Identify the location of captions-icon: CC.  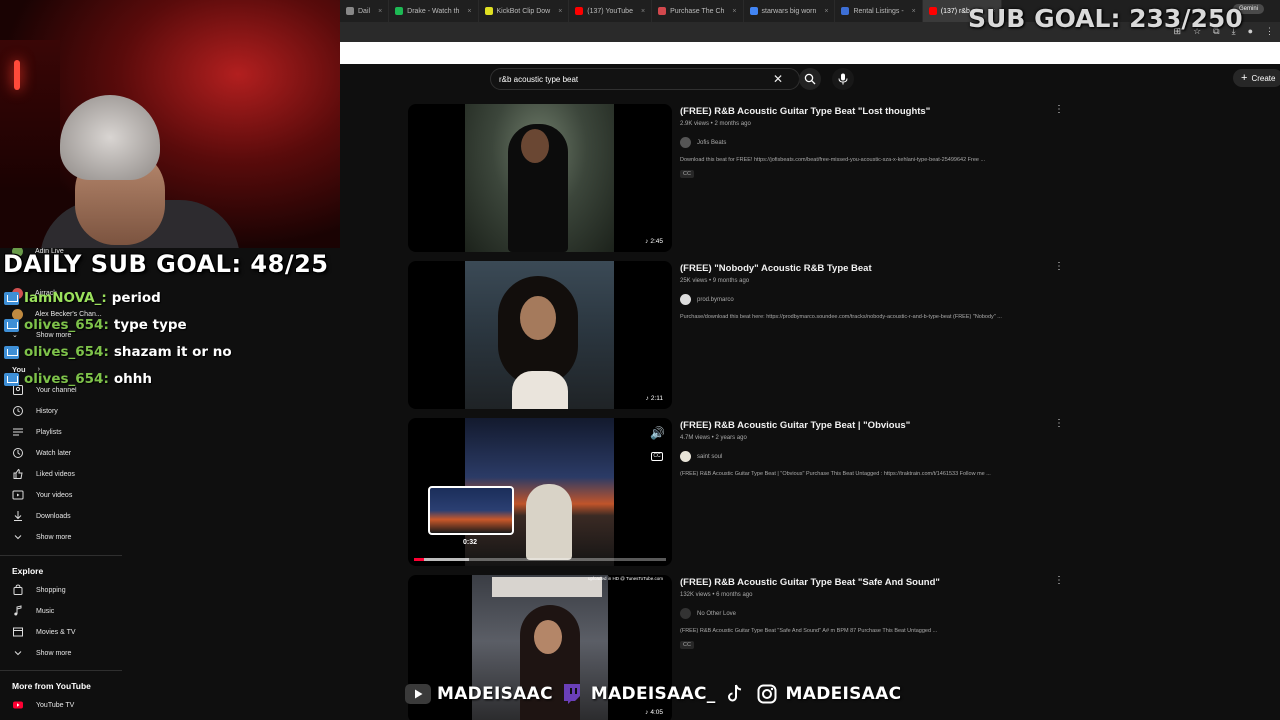
(657, 456).